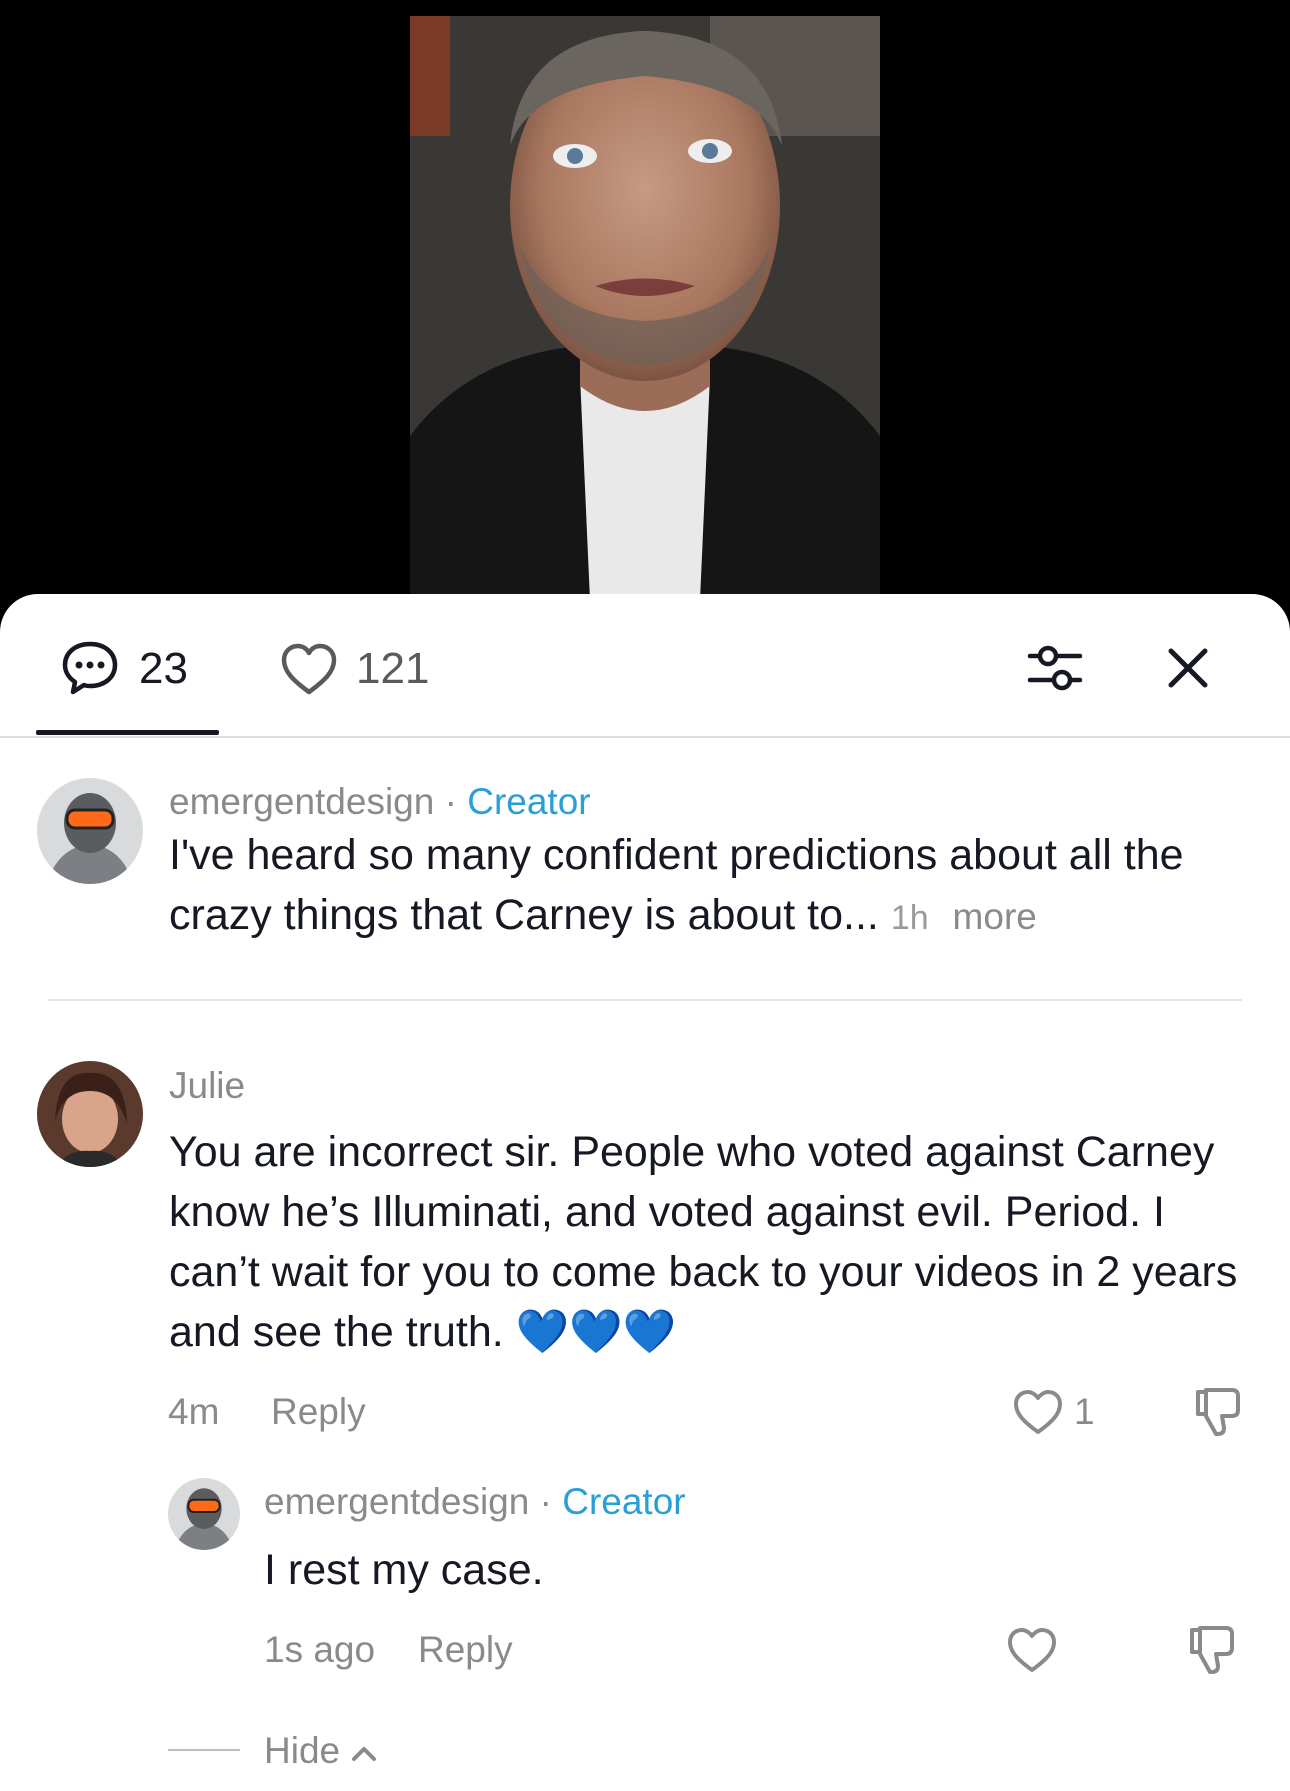 This screenshot has width=1290, height=1791. What do you see at coordinates (1084, 1412) in the screenshot?
I see `comment-like-count: 1` at bounding box center [1084, 1412].